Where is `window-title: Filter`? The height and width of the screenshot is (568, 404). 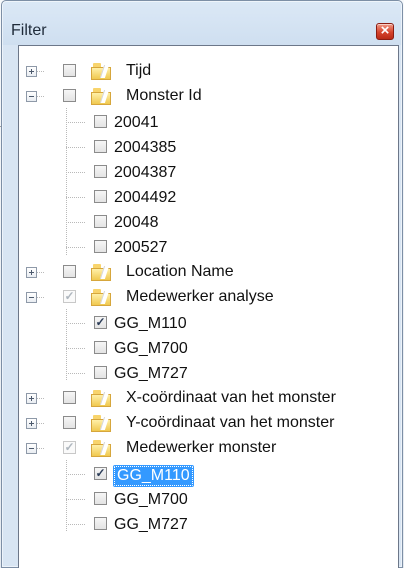
window-title: Filter is located at coordinates (29, 30).